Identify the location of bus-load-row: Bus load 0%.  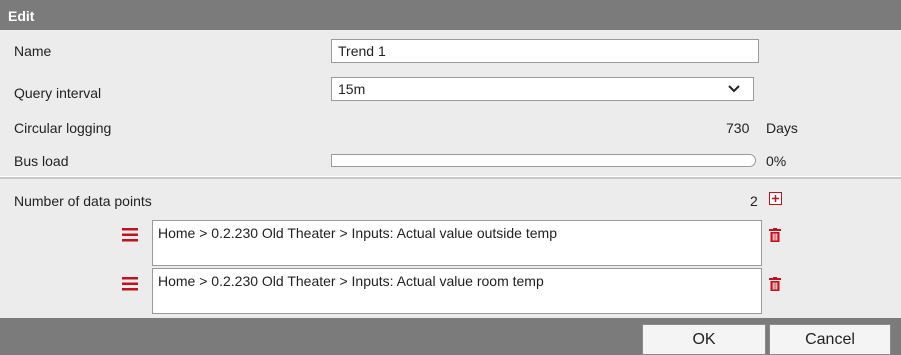
(450, 161).